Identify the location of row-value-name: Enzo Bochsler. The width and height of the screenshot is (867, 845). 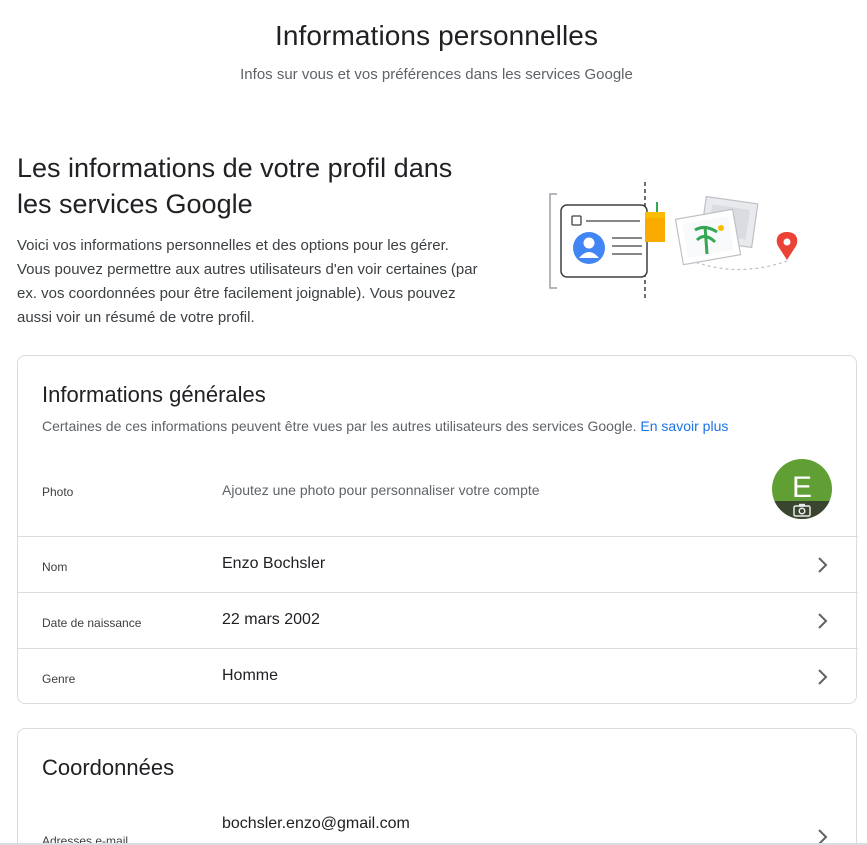
(274, 563).